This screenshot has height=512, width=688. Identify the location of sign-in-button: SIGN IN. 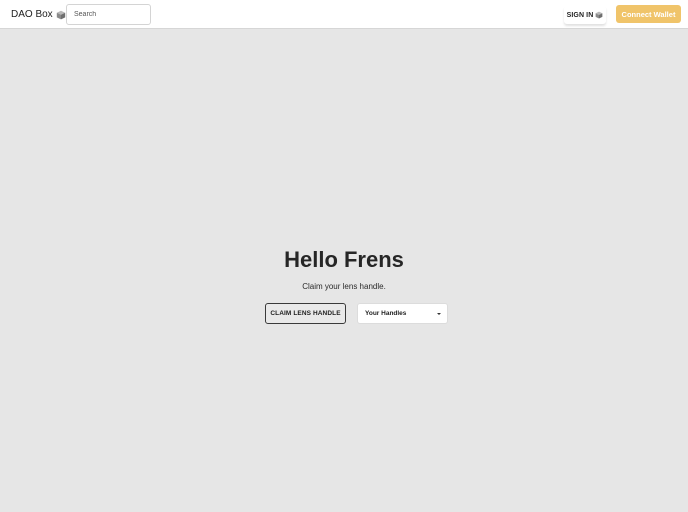
(585, 15).